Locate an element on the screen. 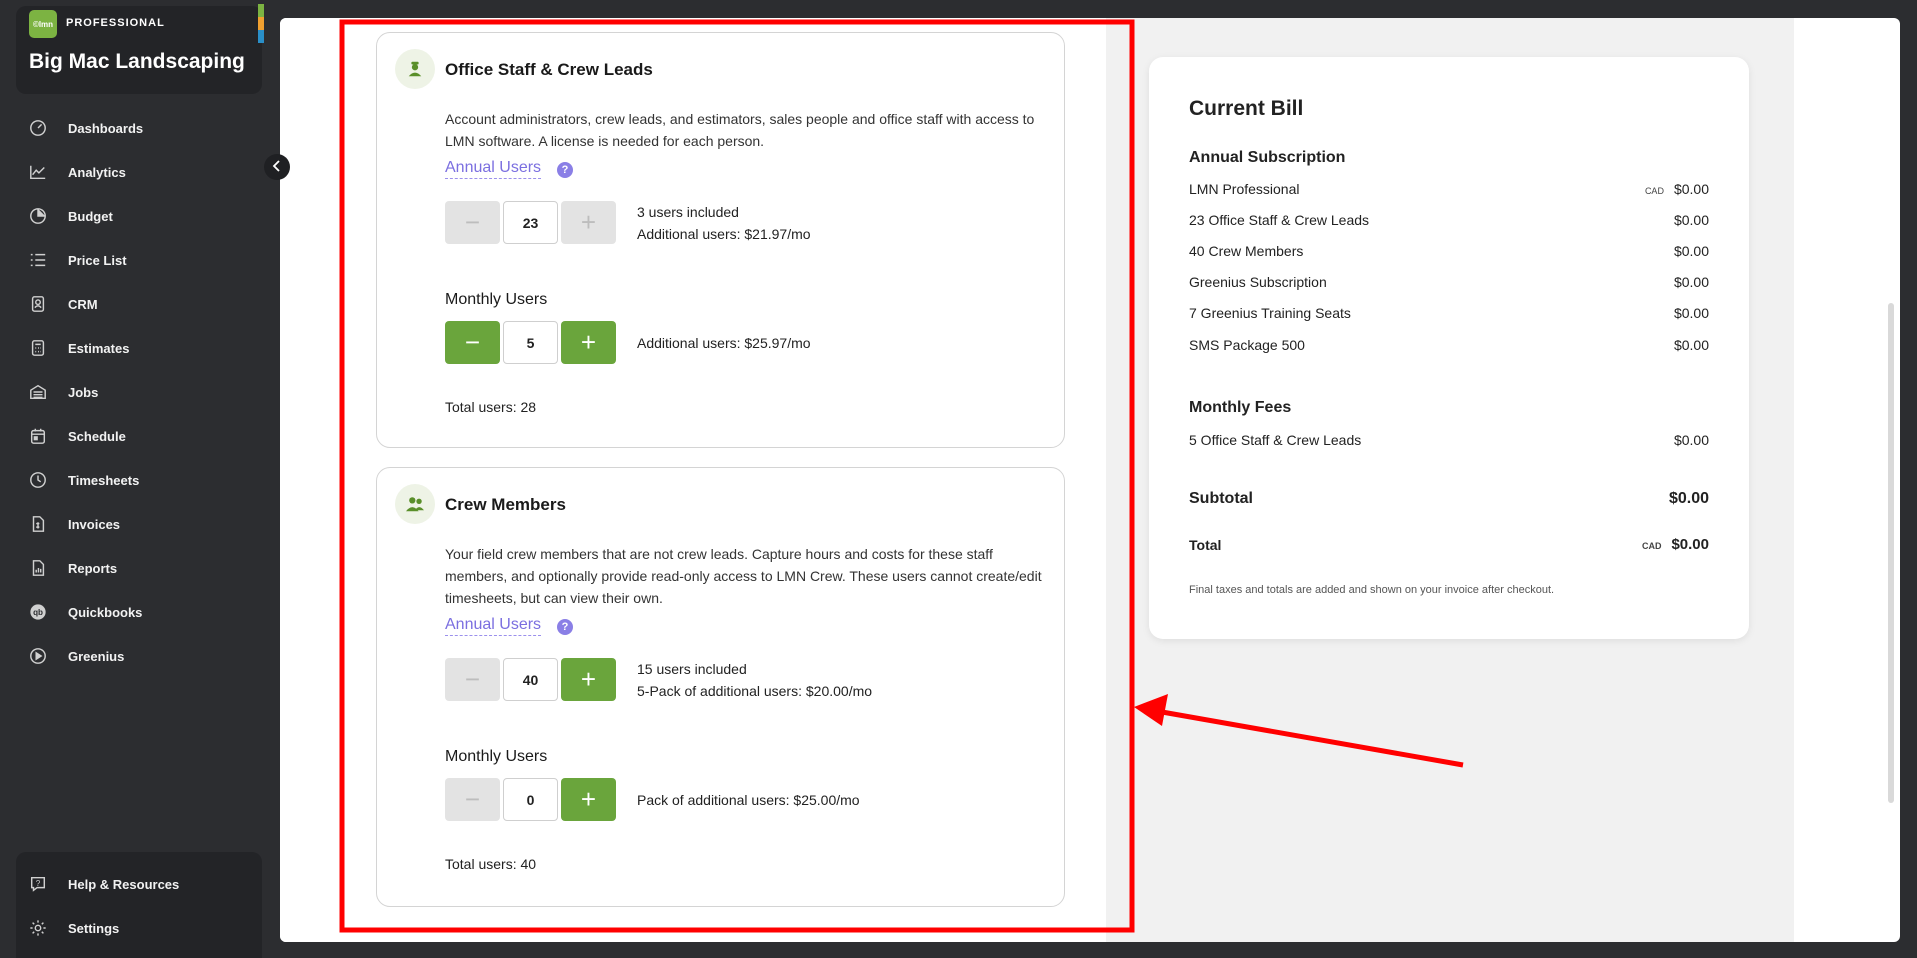 The image size is (1917, 958). sidebar-item-label: Greenius is located at coordinates (96, 656).